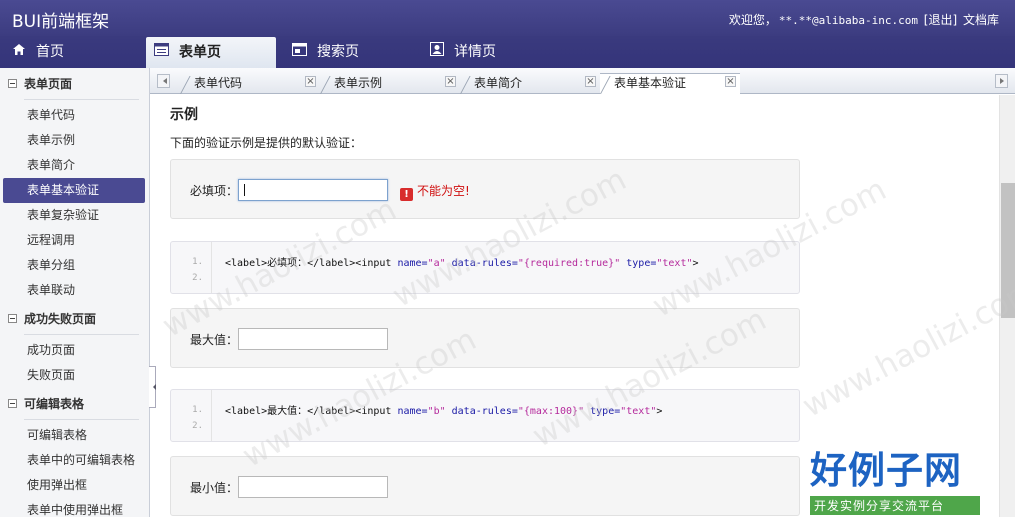 The height and width of the screenshot is (517, 1015). What do you see at coordinates (752, 20) in the screenshot?
I see `welcome-text: 欢迎您，` at bounding box center [752, 20].